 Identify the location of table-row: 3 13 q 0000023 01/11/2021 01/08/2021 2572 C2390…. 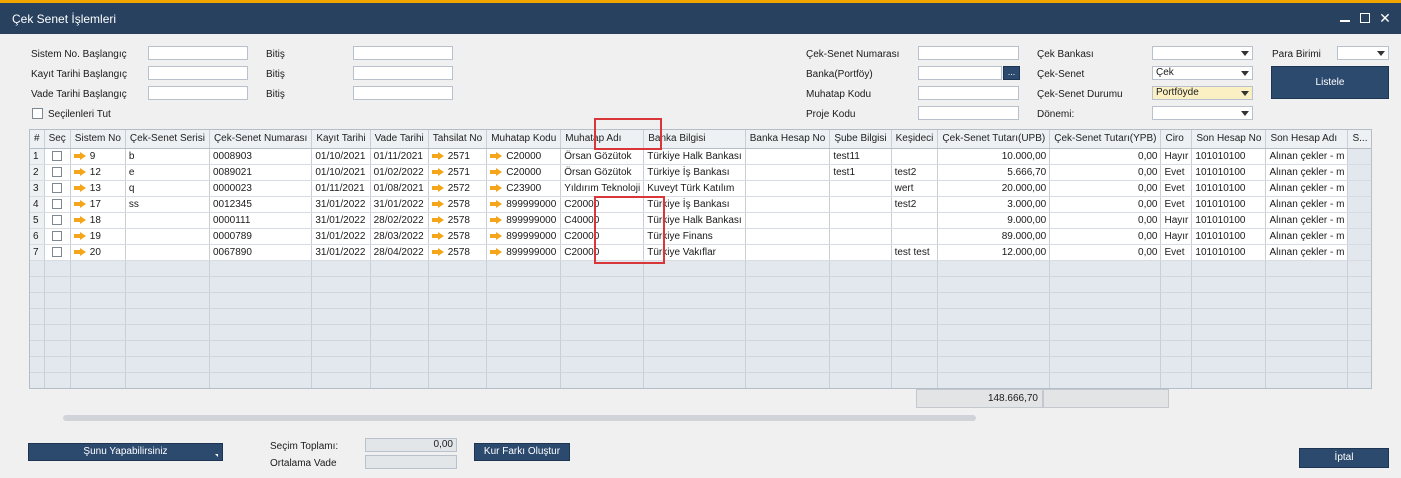
(700, 188).